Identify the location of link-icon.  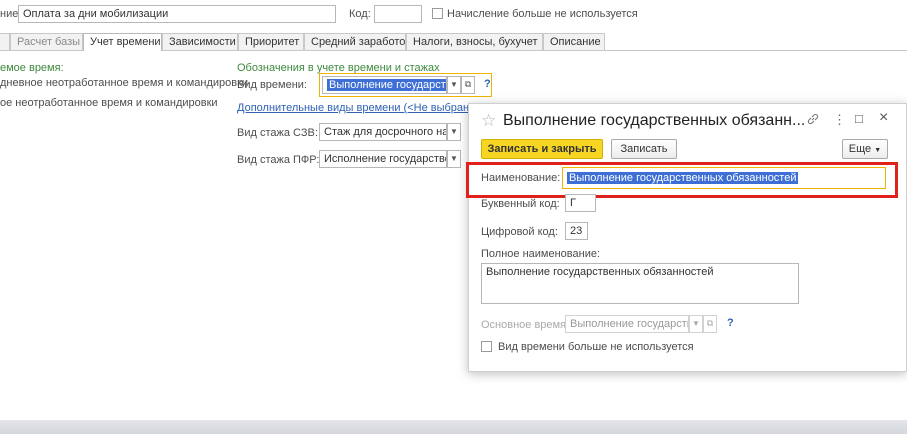
(813, 120).